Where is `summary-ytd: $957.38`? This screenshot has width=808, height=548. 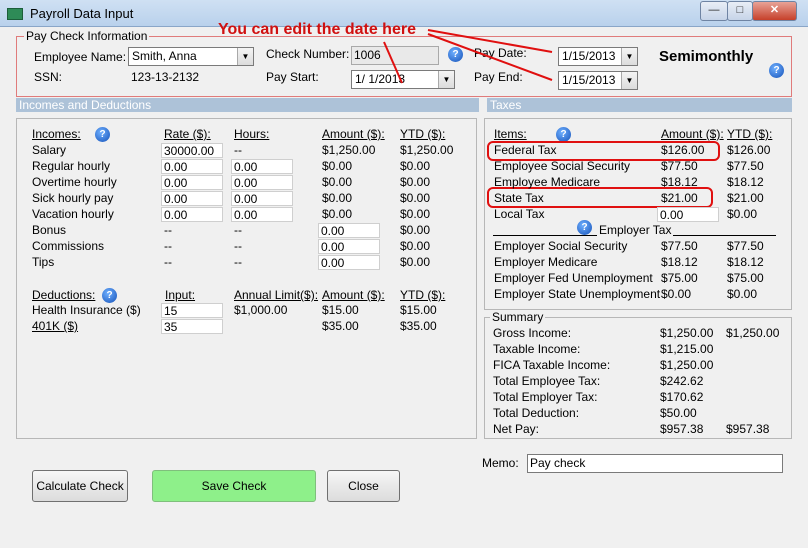
summary-ytd: $957.38 is located at coordinates (748, 429).